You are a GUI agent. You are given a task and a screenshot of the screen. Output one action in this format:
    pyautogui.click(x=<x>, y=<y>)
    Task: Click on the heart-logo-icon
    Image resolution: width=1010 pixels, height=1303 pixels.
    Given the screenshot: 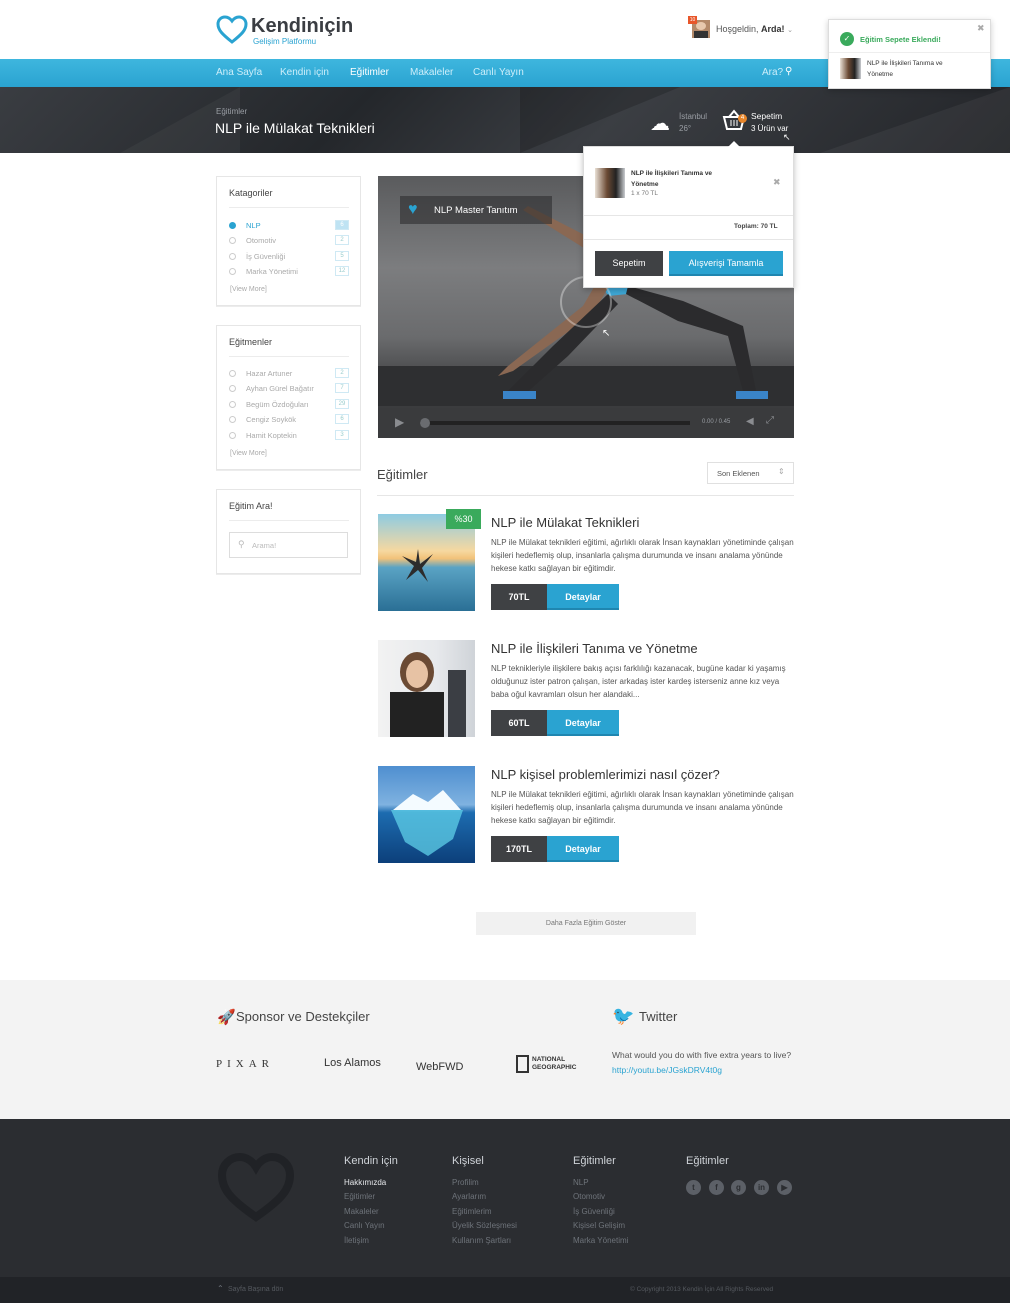 What is the action you would take?
    pyautogui.click(x=232, y=30)
    